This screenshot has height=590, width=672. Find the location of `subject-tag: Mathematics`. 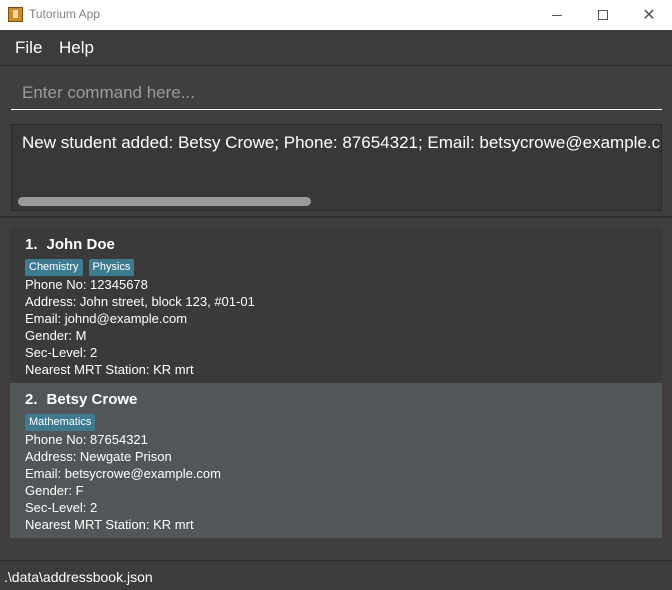

subject-tag: Mathematics is located at coordinates (60, 422).